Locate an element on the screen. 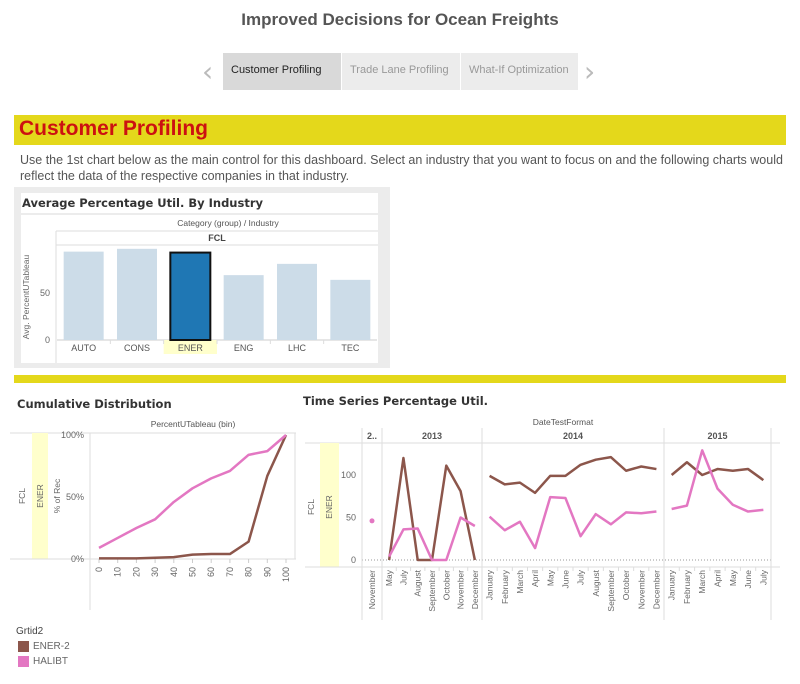  y-tick-label: 100 is located at coordinates (348, 475).